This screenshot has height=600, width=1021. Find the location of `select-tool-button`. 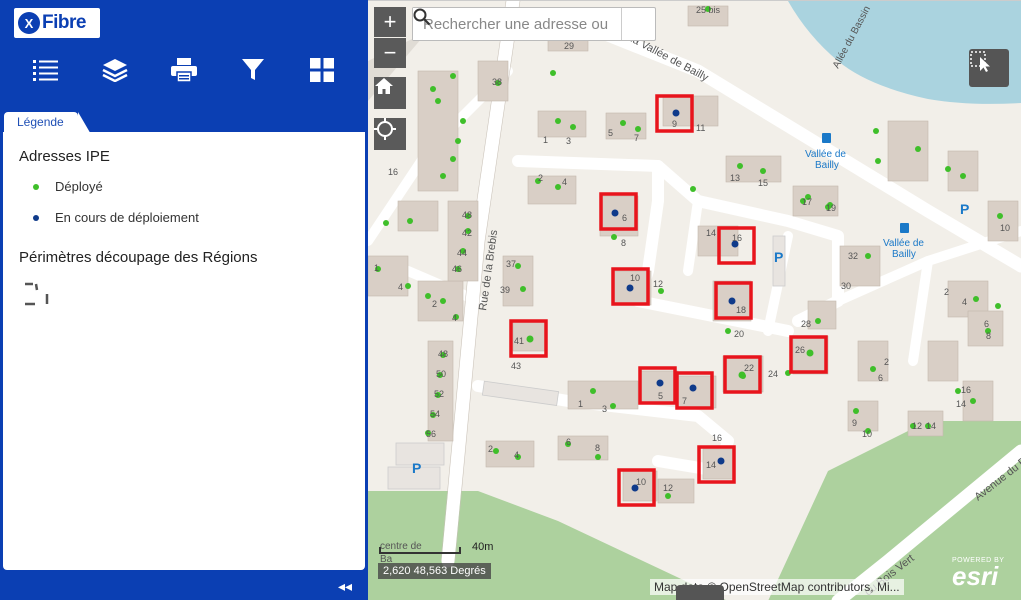

select-tool-button is located at coordinates (989, 68).